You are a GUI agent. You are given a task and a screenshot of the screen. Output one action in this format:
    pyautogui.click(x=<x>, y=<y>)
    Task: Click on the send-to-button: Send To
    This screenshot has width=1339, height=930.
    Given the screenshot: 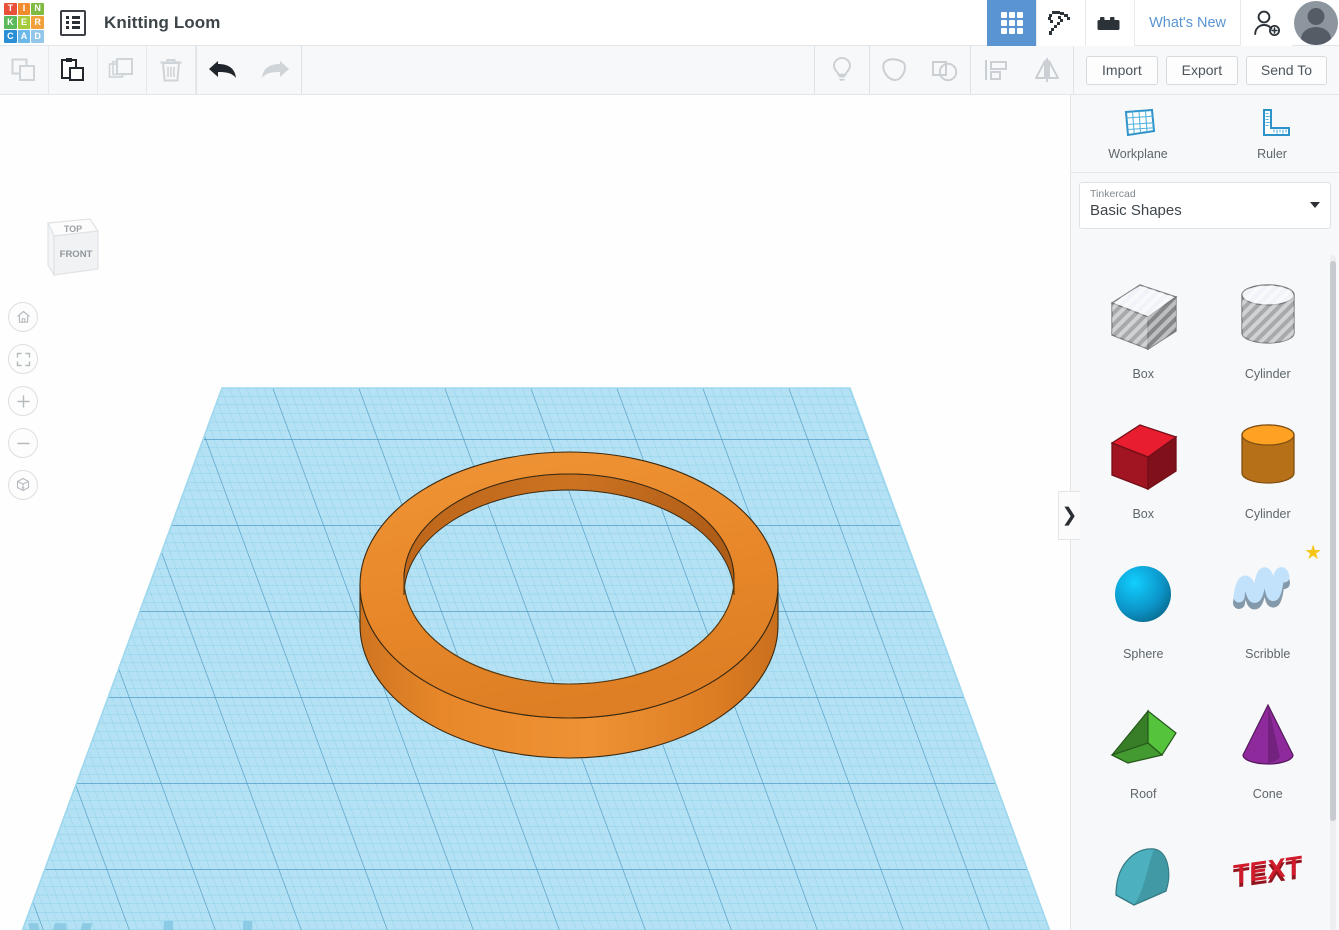 What is the action you would take?
    pyautogui.click(x=1286, y=70)
    